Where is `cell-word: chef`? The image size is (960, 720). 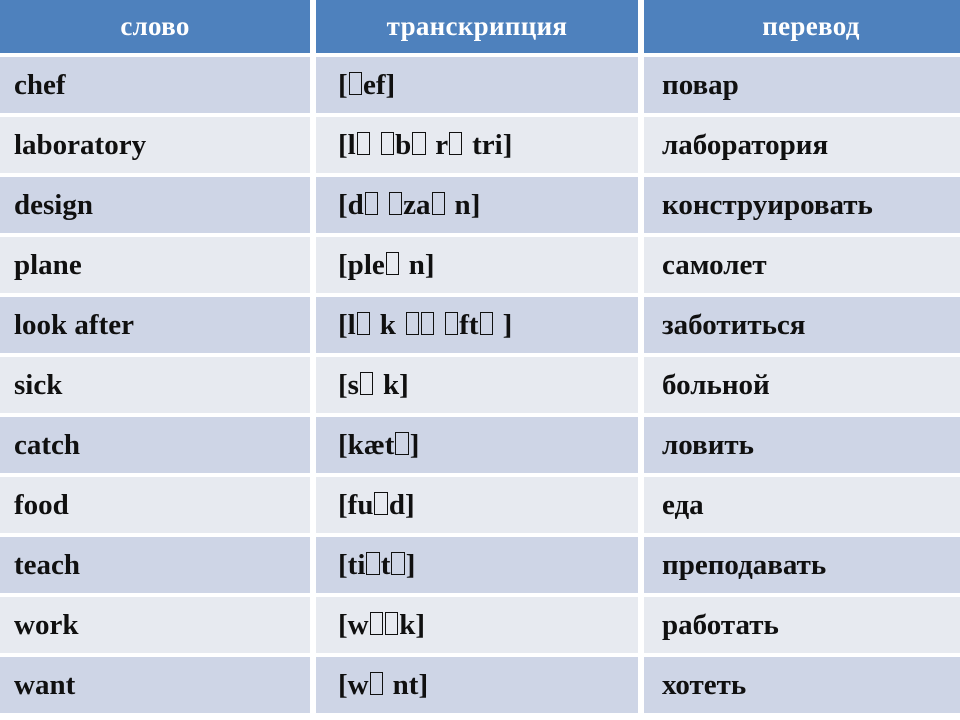
cell-word: chef is located at coordinates (155, 85).